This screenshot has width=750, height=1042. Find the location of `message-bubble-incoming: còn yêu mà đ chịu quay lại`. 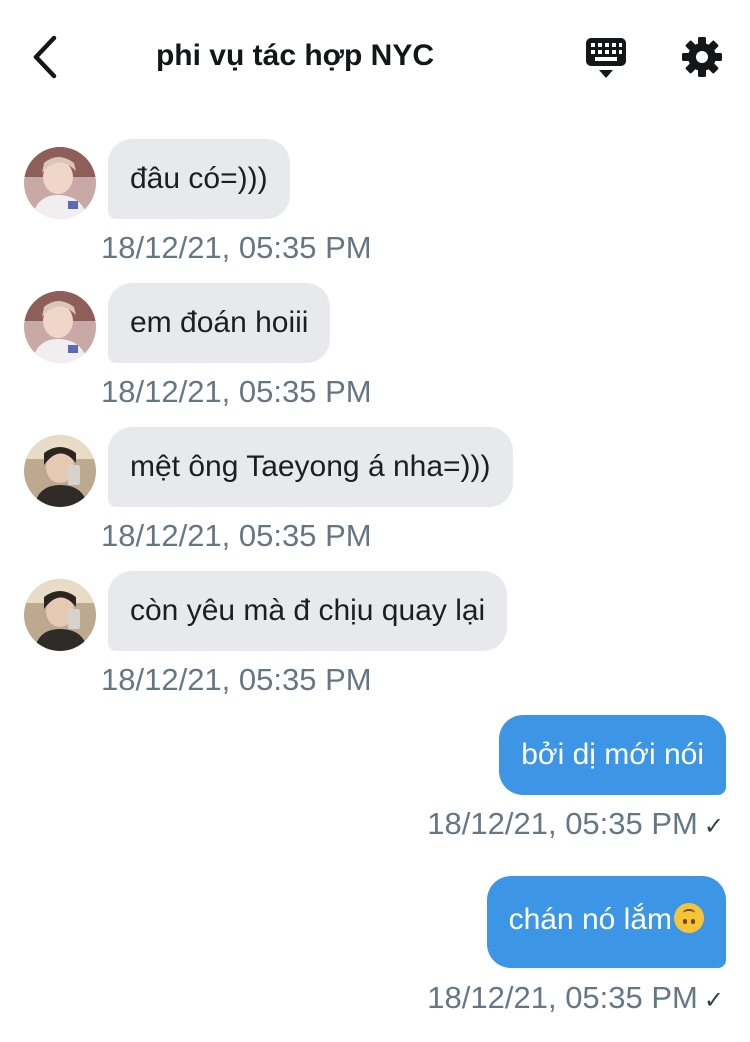

message-bubble-incoming: còn yêu mà đ chịu quay lại is located at coordinates (308, 611).